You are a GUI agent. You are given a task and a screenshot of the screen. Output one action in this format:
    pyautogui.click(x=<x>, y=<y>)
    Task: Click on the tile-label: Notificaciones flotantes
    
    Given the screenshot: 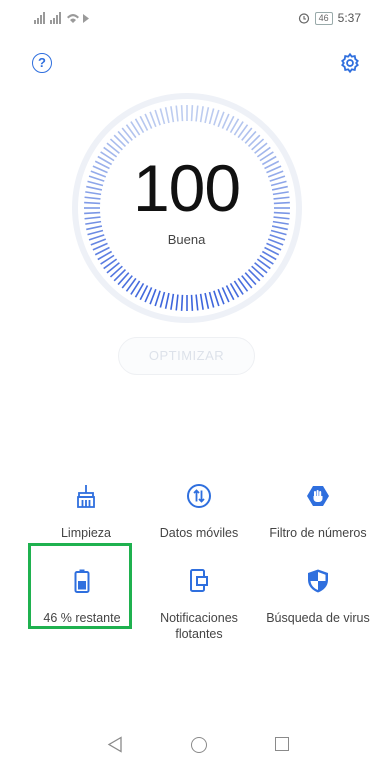 What is the action you would take?
    pyautogui.click(x=199, y=626)
    